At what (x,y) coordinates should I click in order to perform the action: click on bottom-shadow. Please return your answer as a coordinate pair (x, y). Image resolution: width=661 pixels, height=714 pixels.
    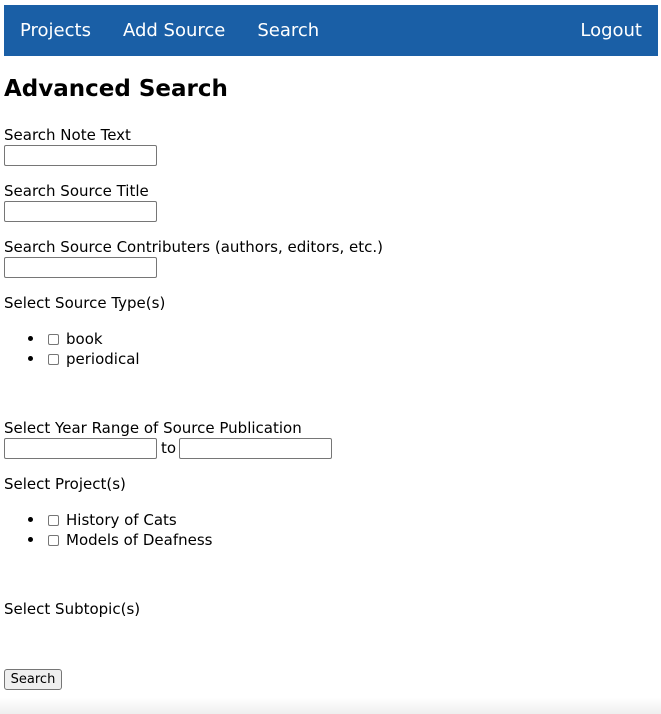
    Looking at the image, I should click on (330, 706).